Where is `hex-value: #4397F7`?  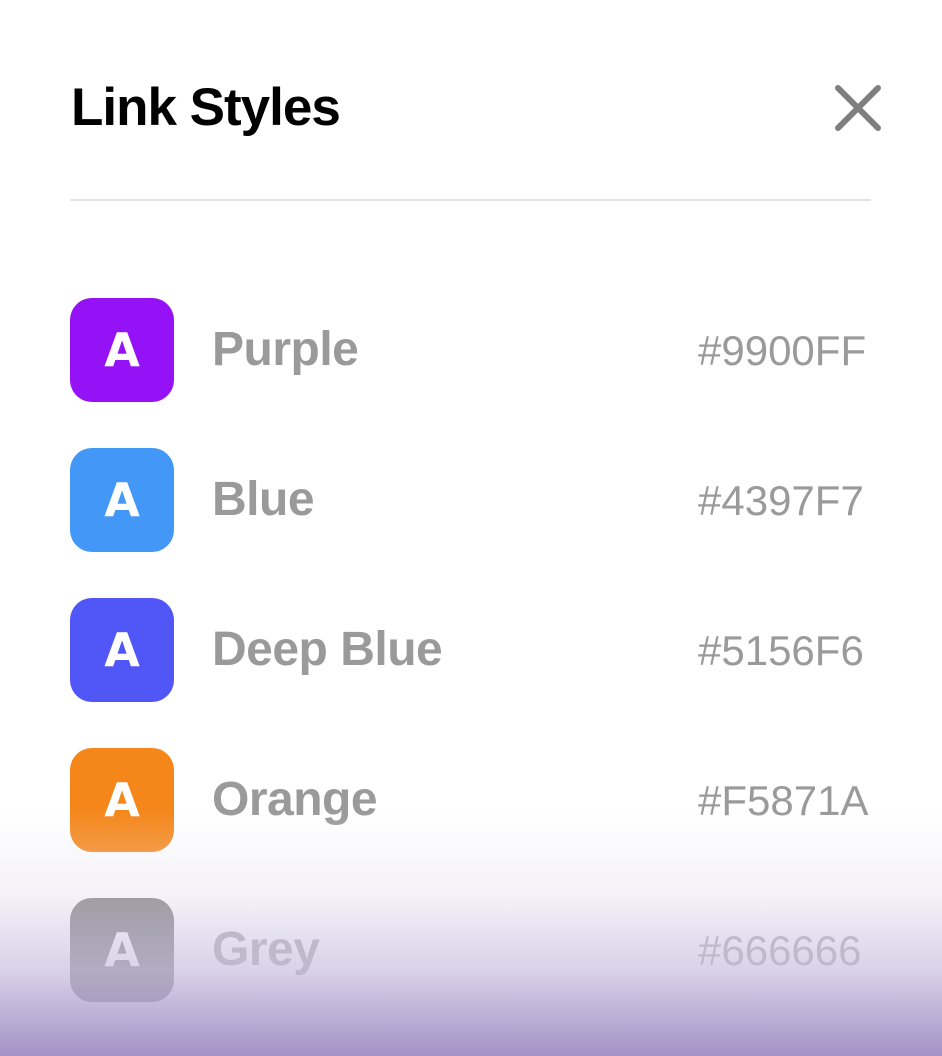 hex-value: #4397F7 is located at coordinates (781, 500).